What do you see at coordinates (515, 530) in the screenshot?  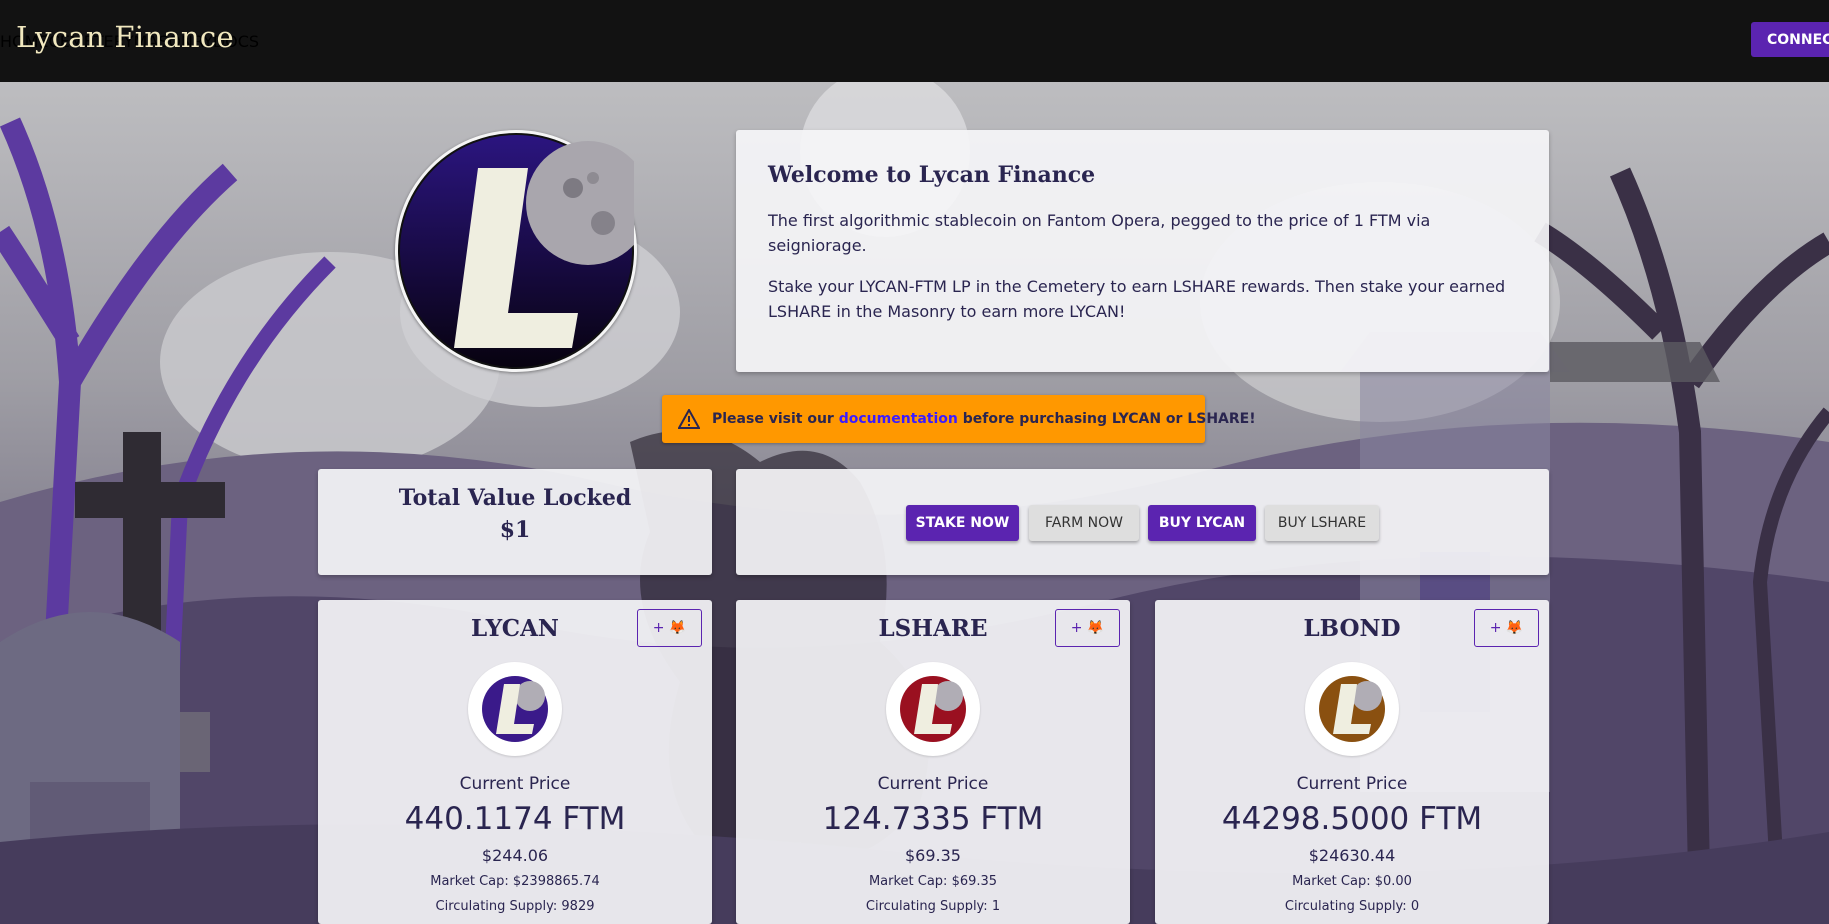 I see `tvl-value: $1` at bounding box center [515, 530].